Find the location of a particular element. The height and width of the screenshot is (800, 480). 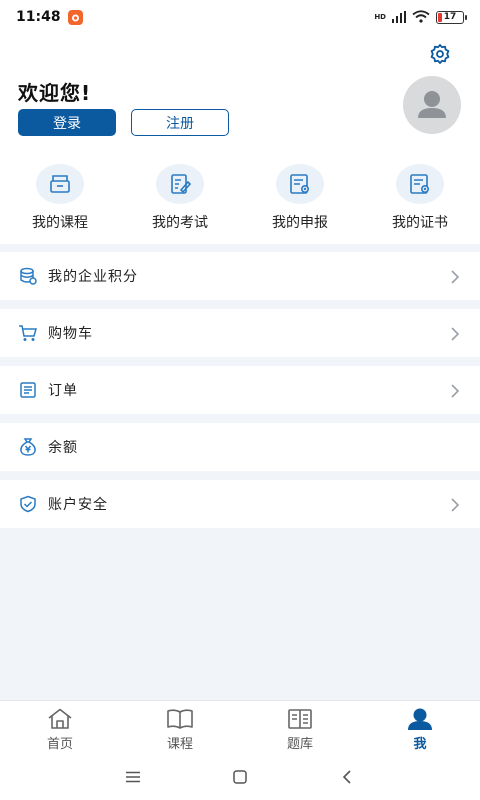

person-icon is located at coordinates (420, 719).